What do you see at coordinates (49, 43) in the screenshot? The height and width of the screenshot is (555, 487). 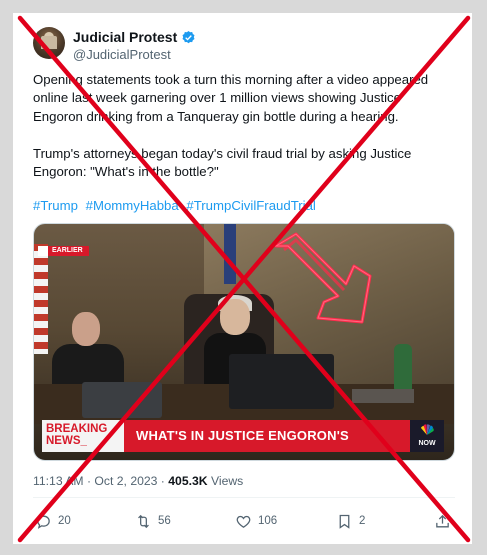 I see `avatar` at bounding box center [49, 43].